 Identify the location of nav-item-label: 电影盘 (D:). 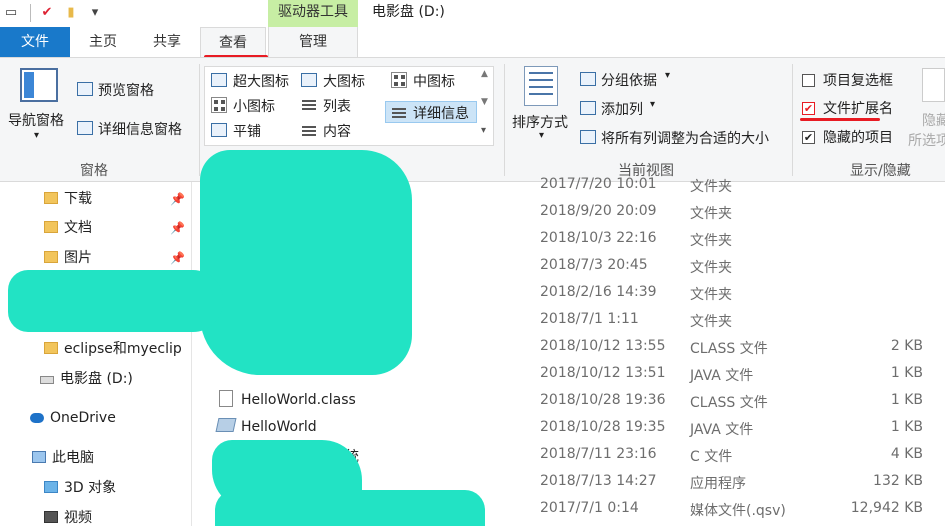
(96, 379).